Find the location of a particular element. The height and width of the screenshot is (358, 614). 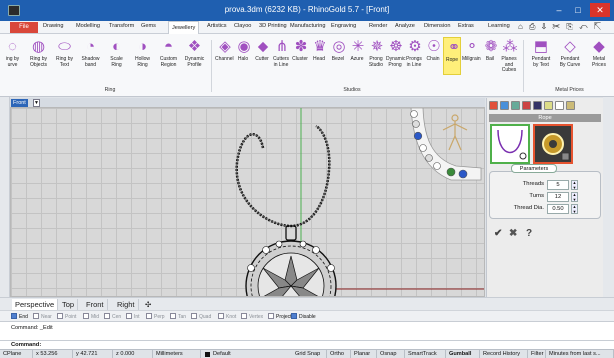

panel-properties-icon is located at coordinates (493, 105).